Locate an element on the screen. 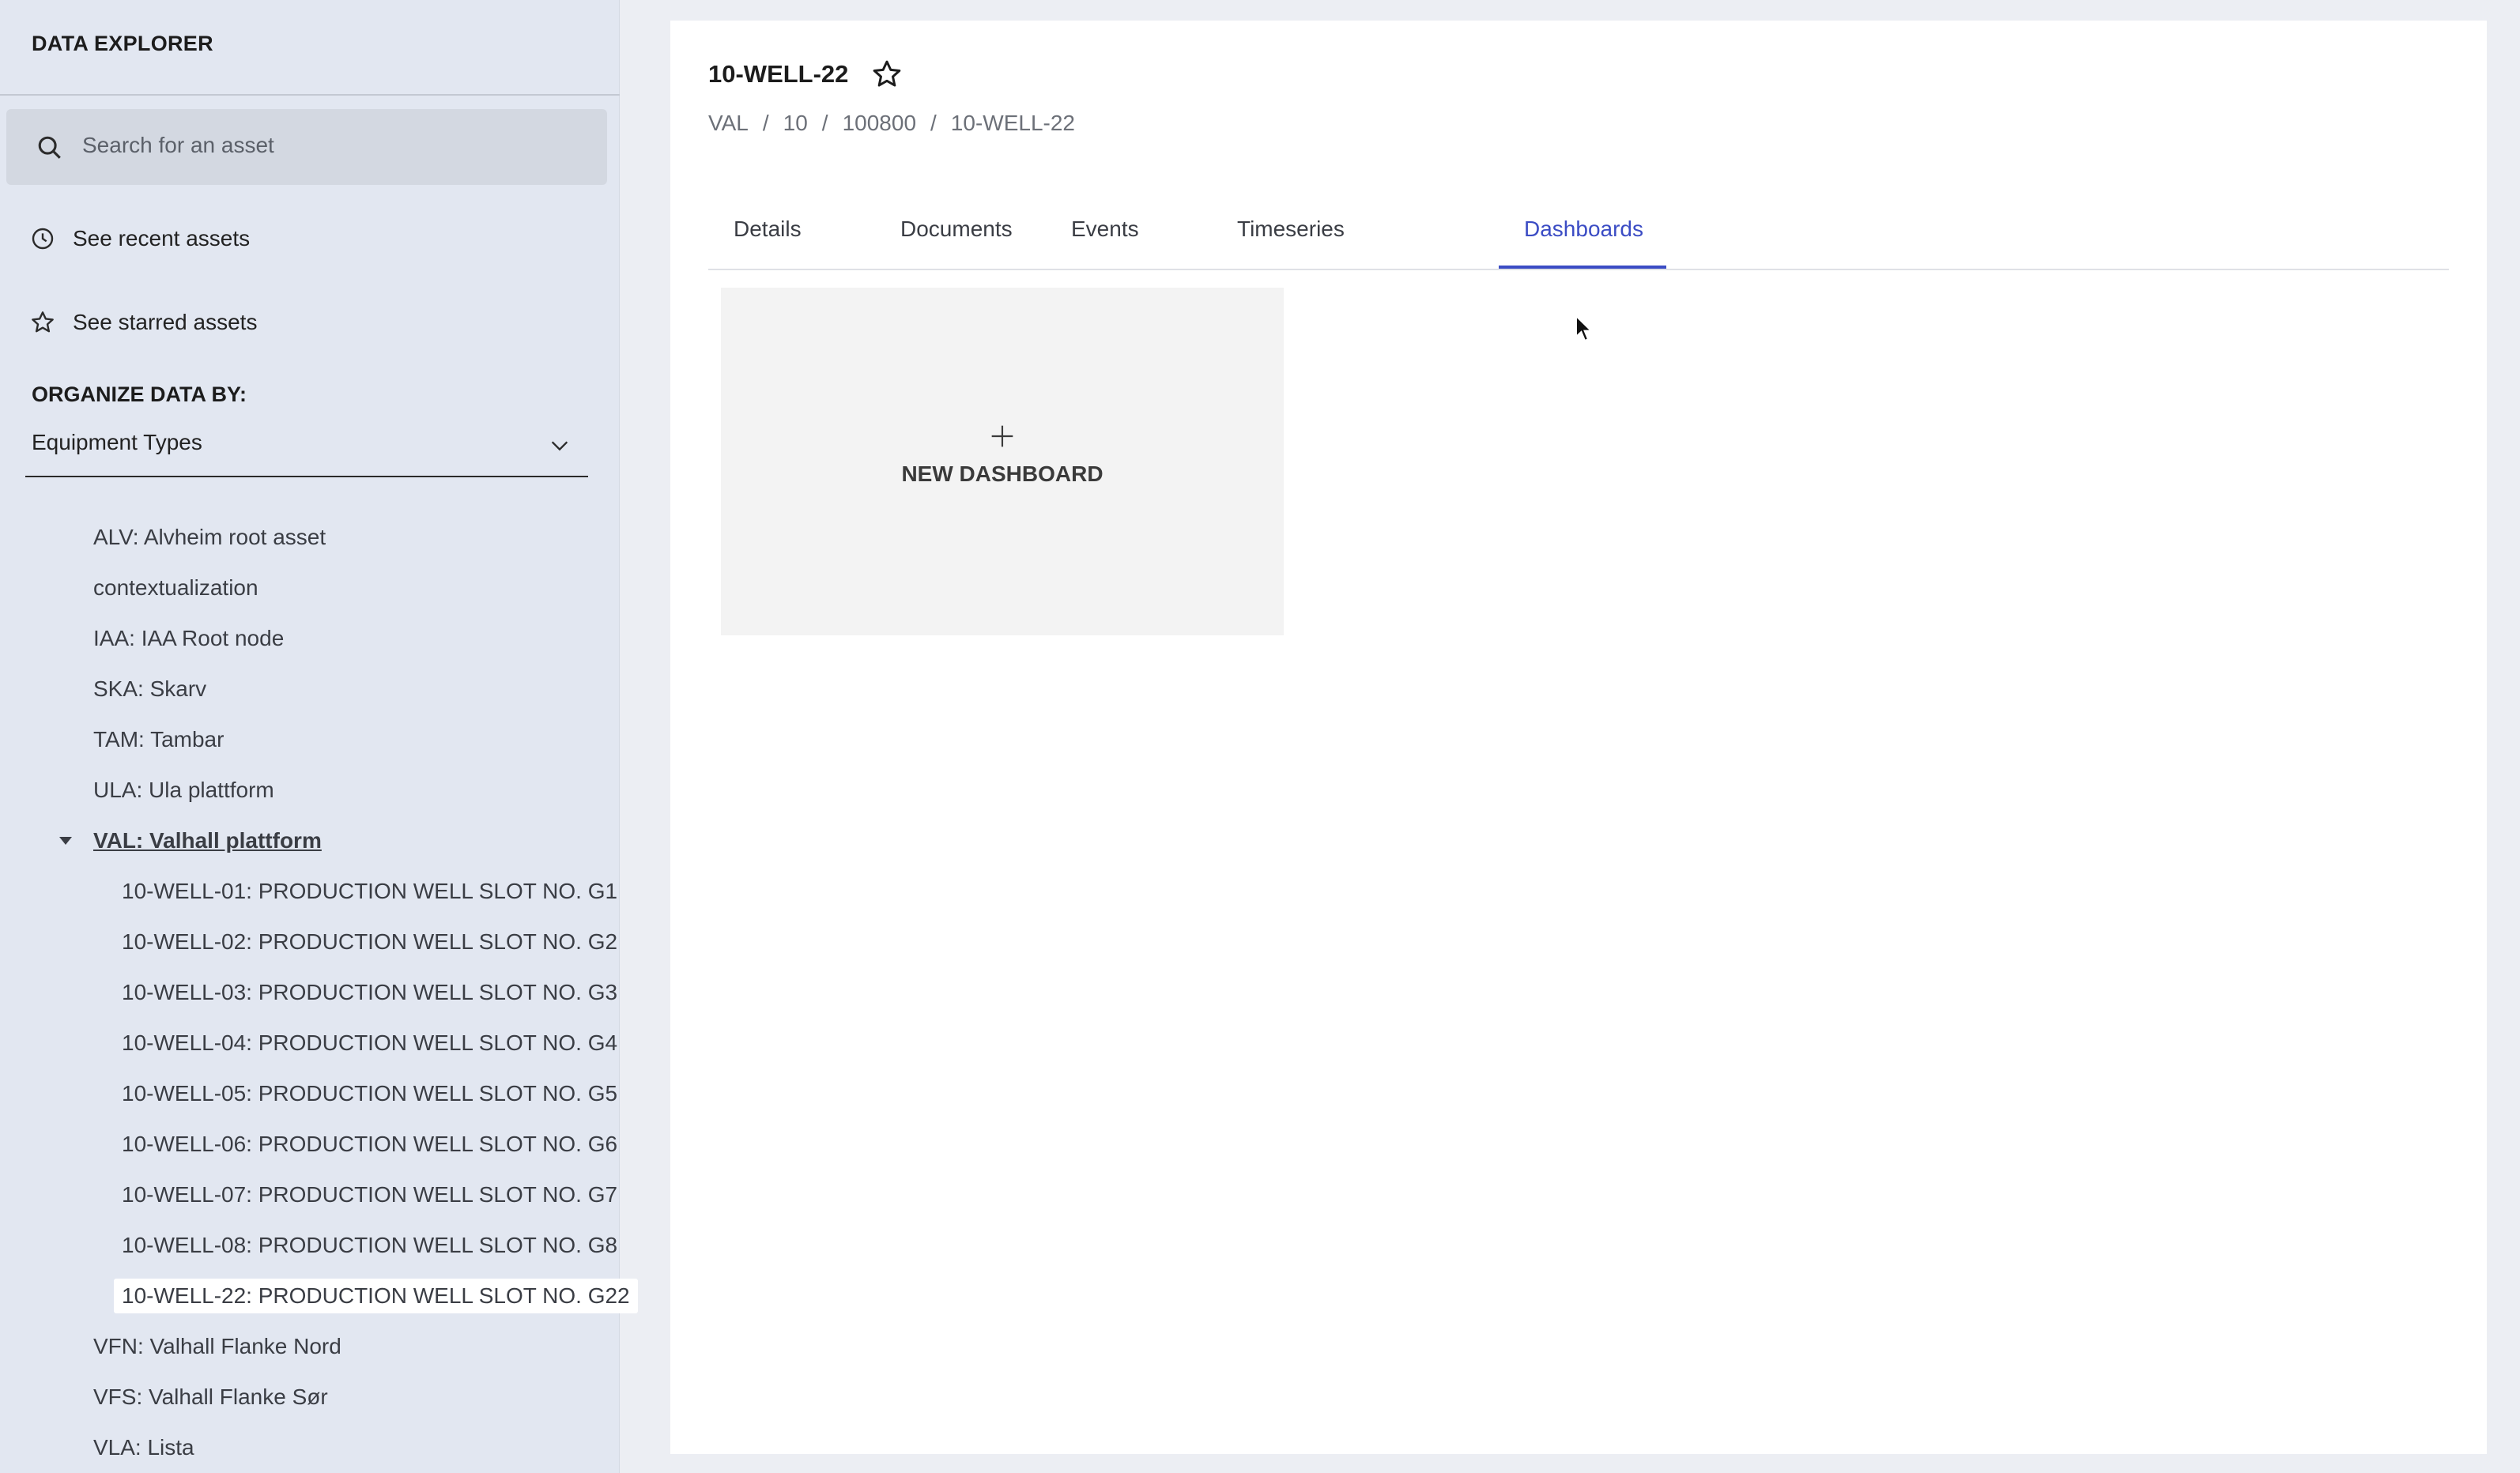  tab-dashboards: Dashboards is located at coordinates (1583, 229).